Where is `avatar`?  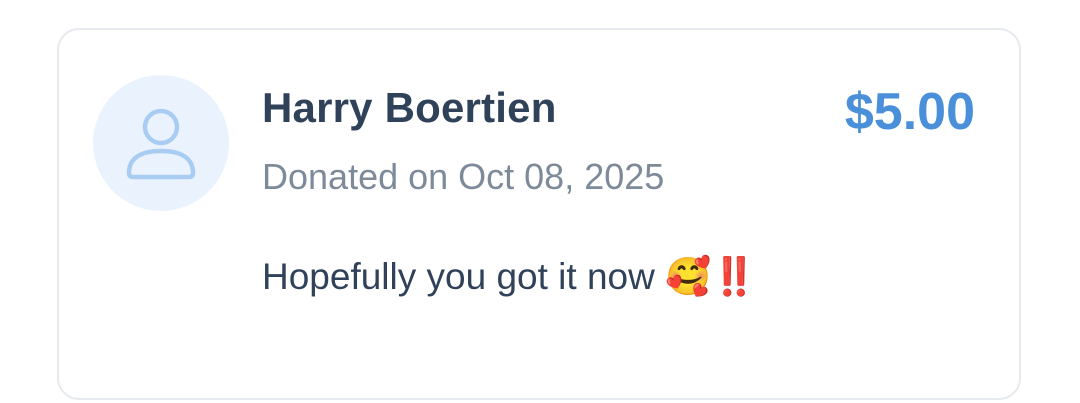 avatar is located at coordinates (161, 143).